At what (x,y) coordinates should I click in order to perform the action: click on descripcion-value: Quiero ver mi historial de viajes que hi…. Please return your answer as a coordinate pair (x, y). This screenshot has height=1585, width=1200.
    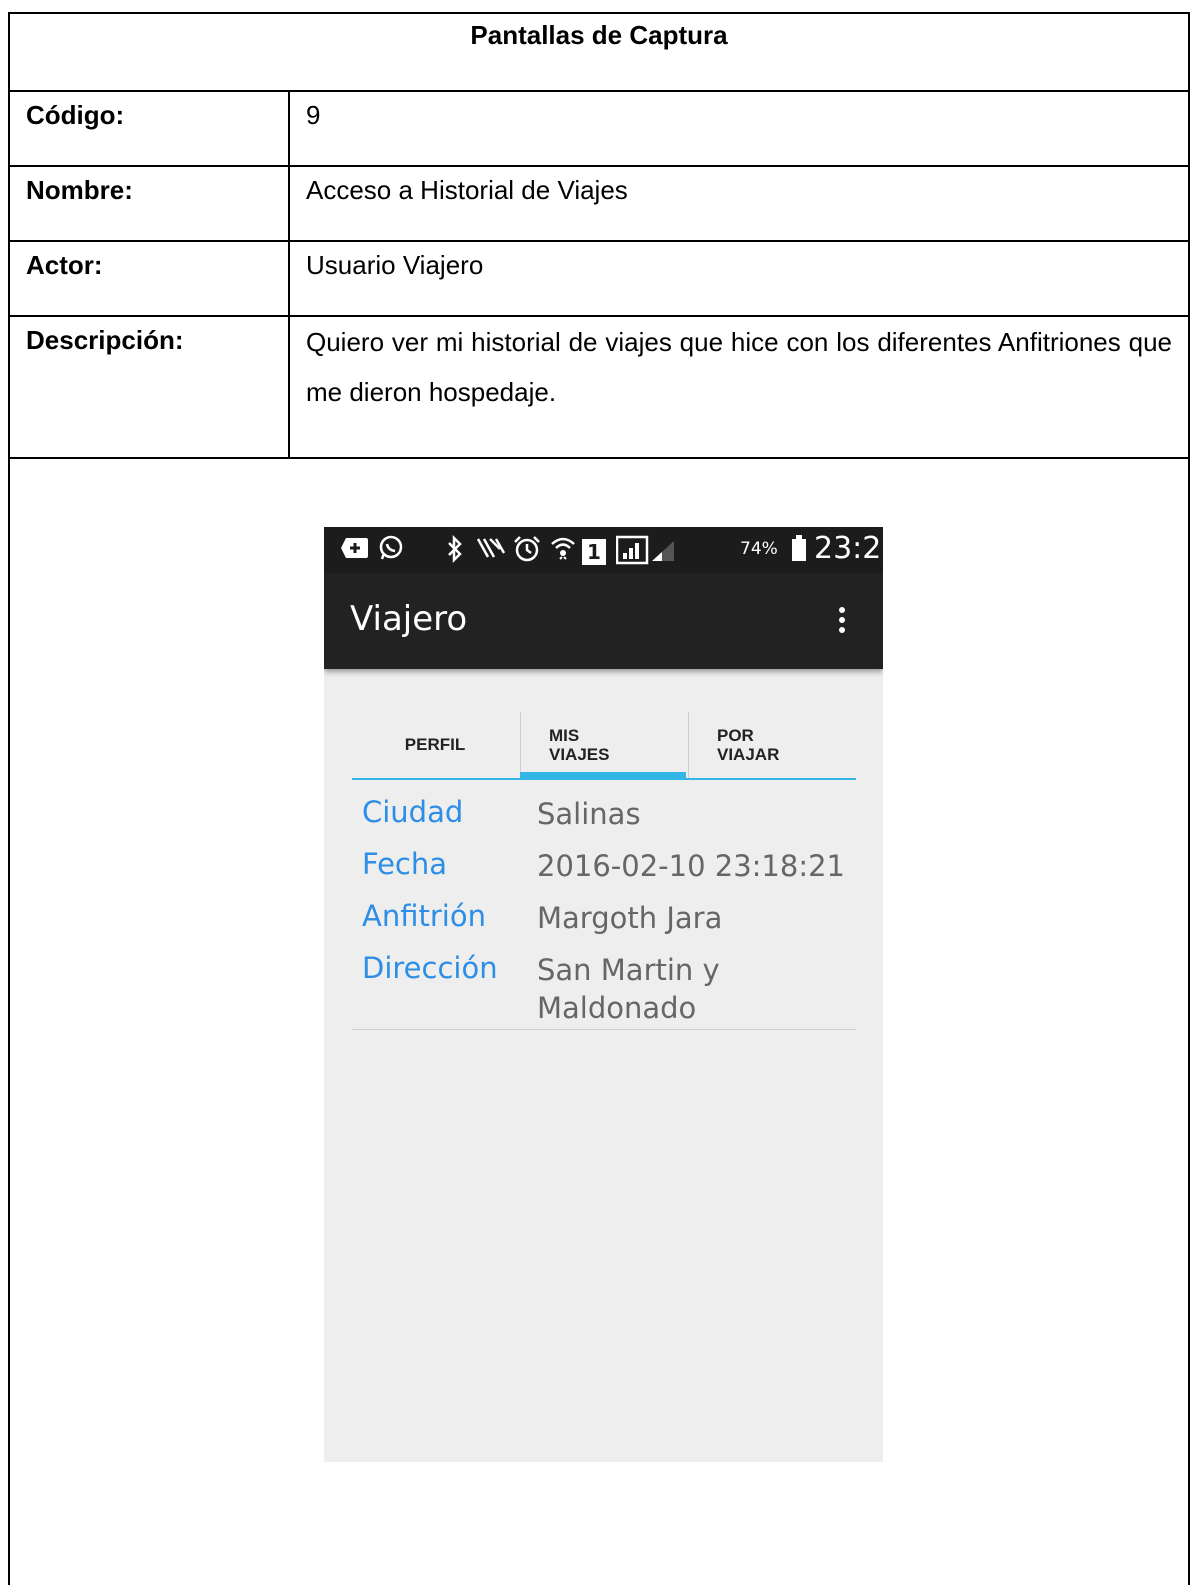
    Looking at the image, I should click on (739, 367).